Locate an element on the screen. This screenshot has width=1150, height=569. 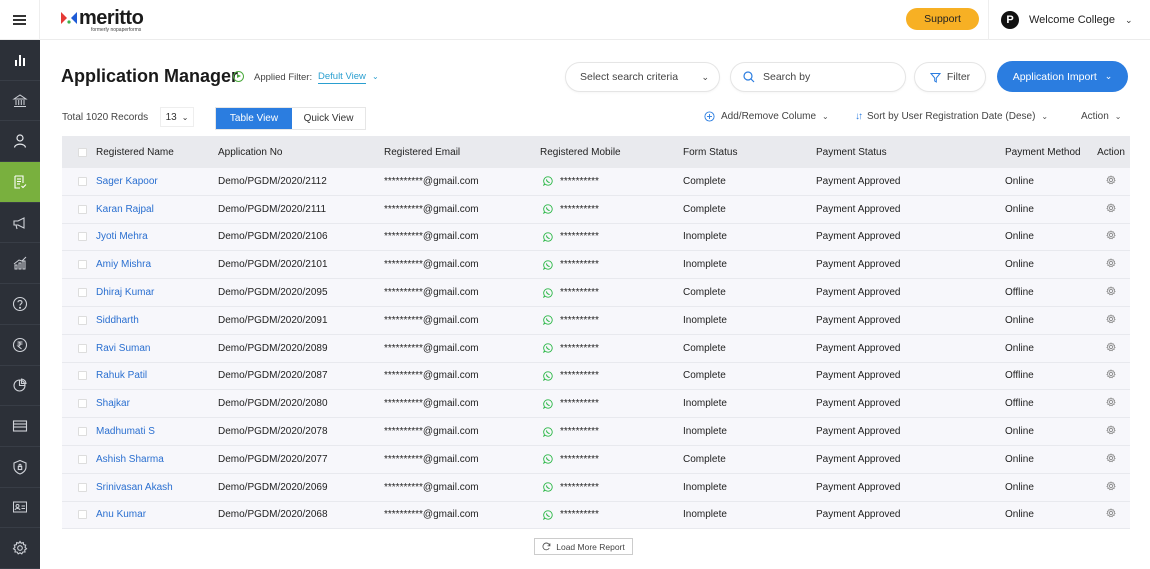
search-box is located at coordinates (818, 77).